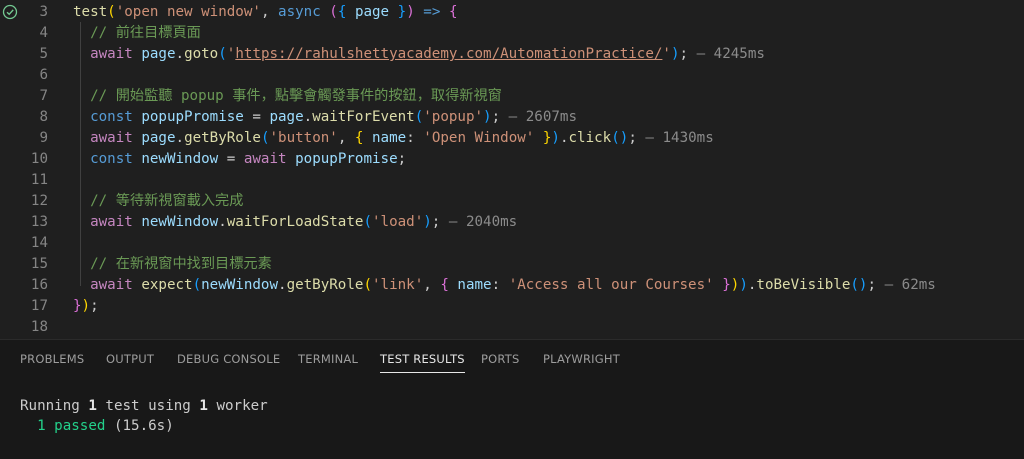 The height and width of the screenshot is (459, 1024). I want to click on code-line: 7 // 開始監聽 popup 事件，點擊會觸發事件的按鈕，取得新視窗, so click(512, 96).